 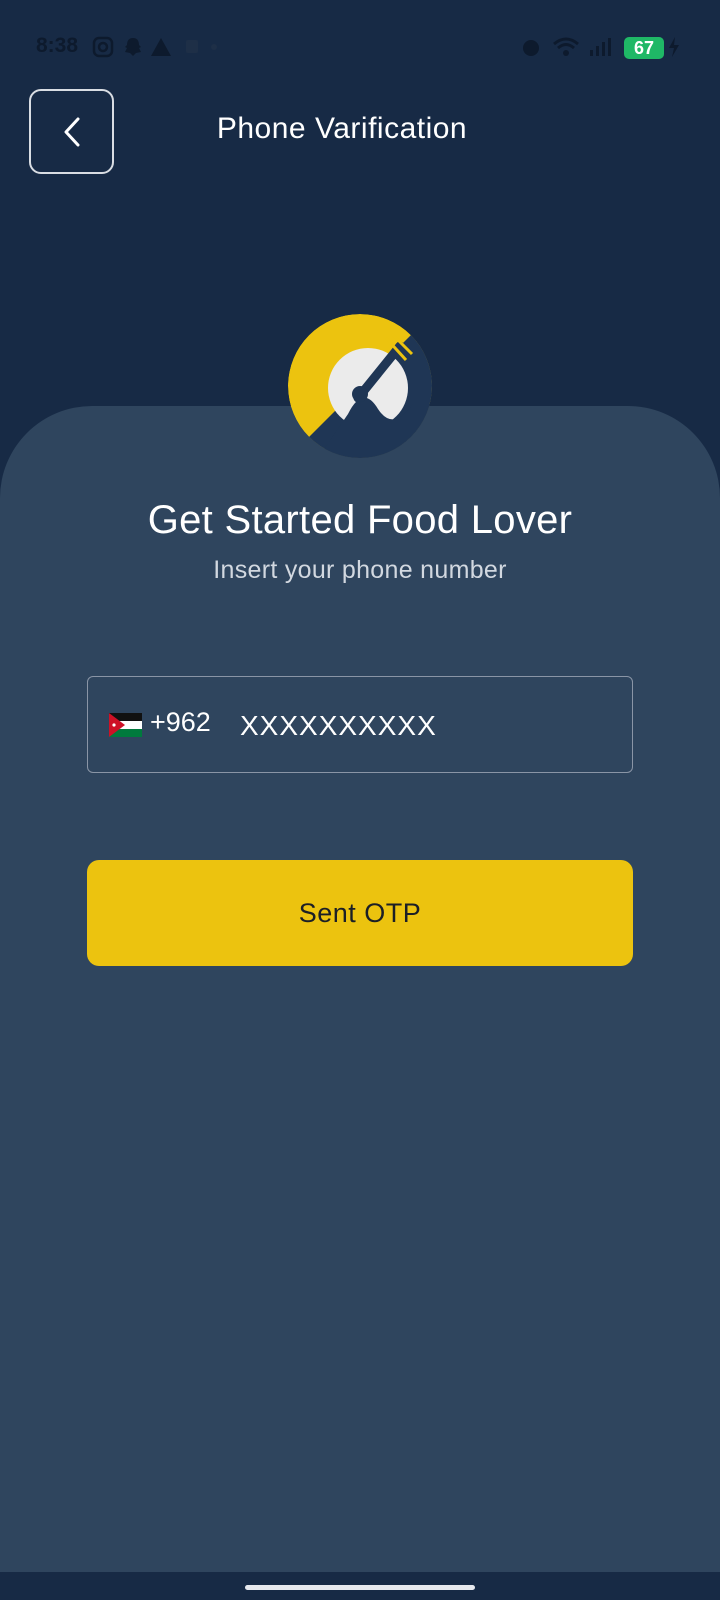 What do you see at coordinates (161, 47) in the screenshot?
I see `warning-icon` at bounding box center [161, 47].